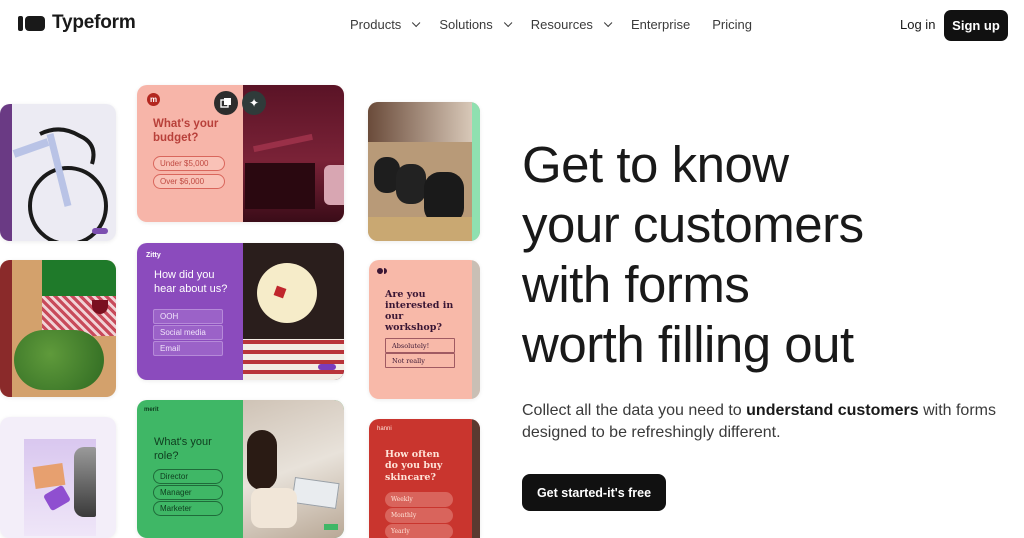 The height and width of the screenshot is (538, 1024). I want to click on menu-resources: Resources, so click(571, 24).